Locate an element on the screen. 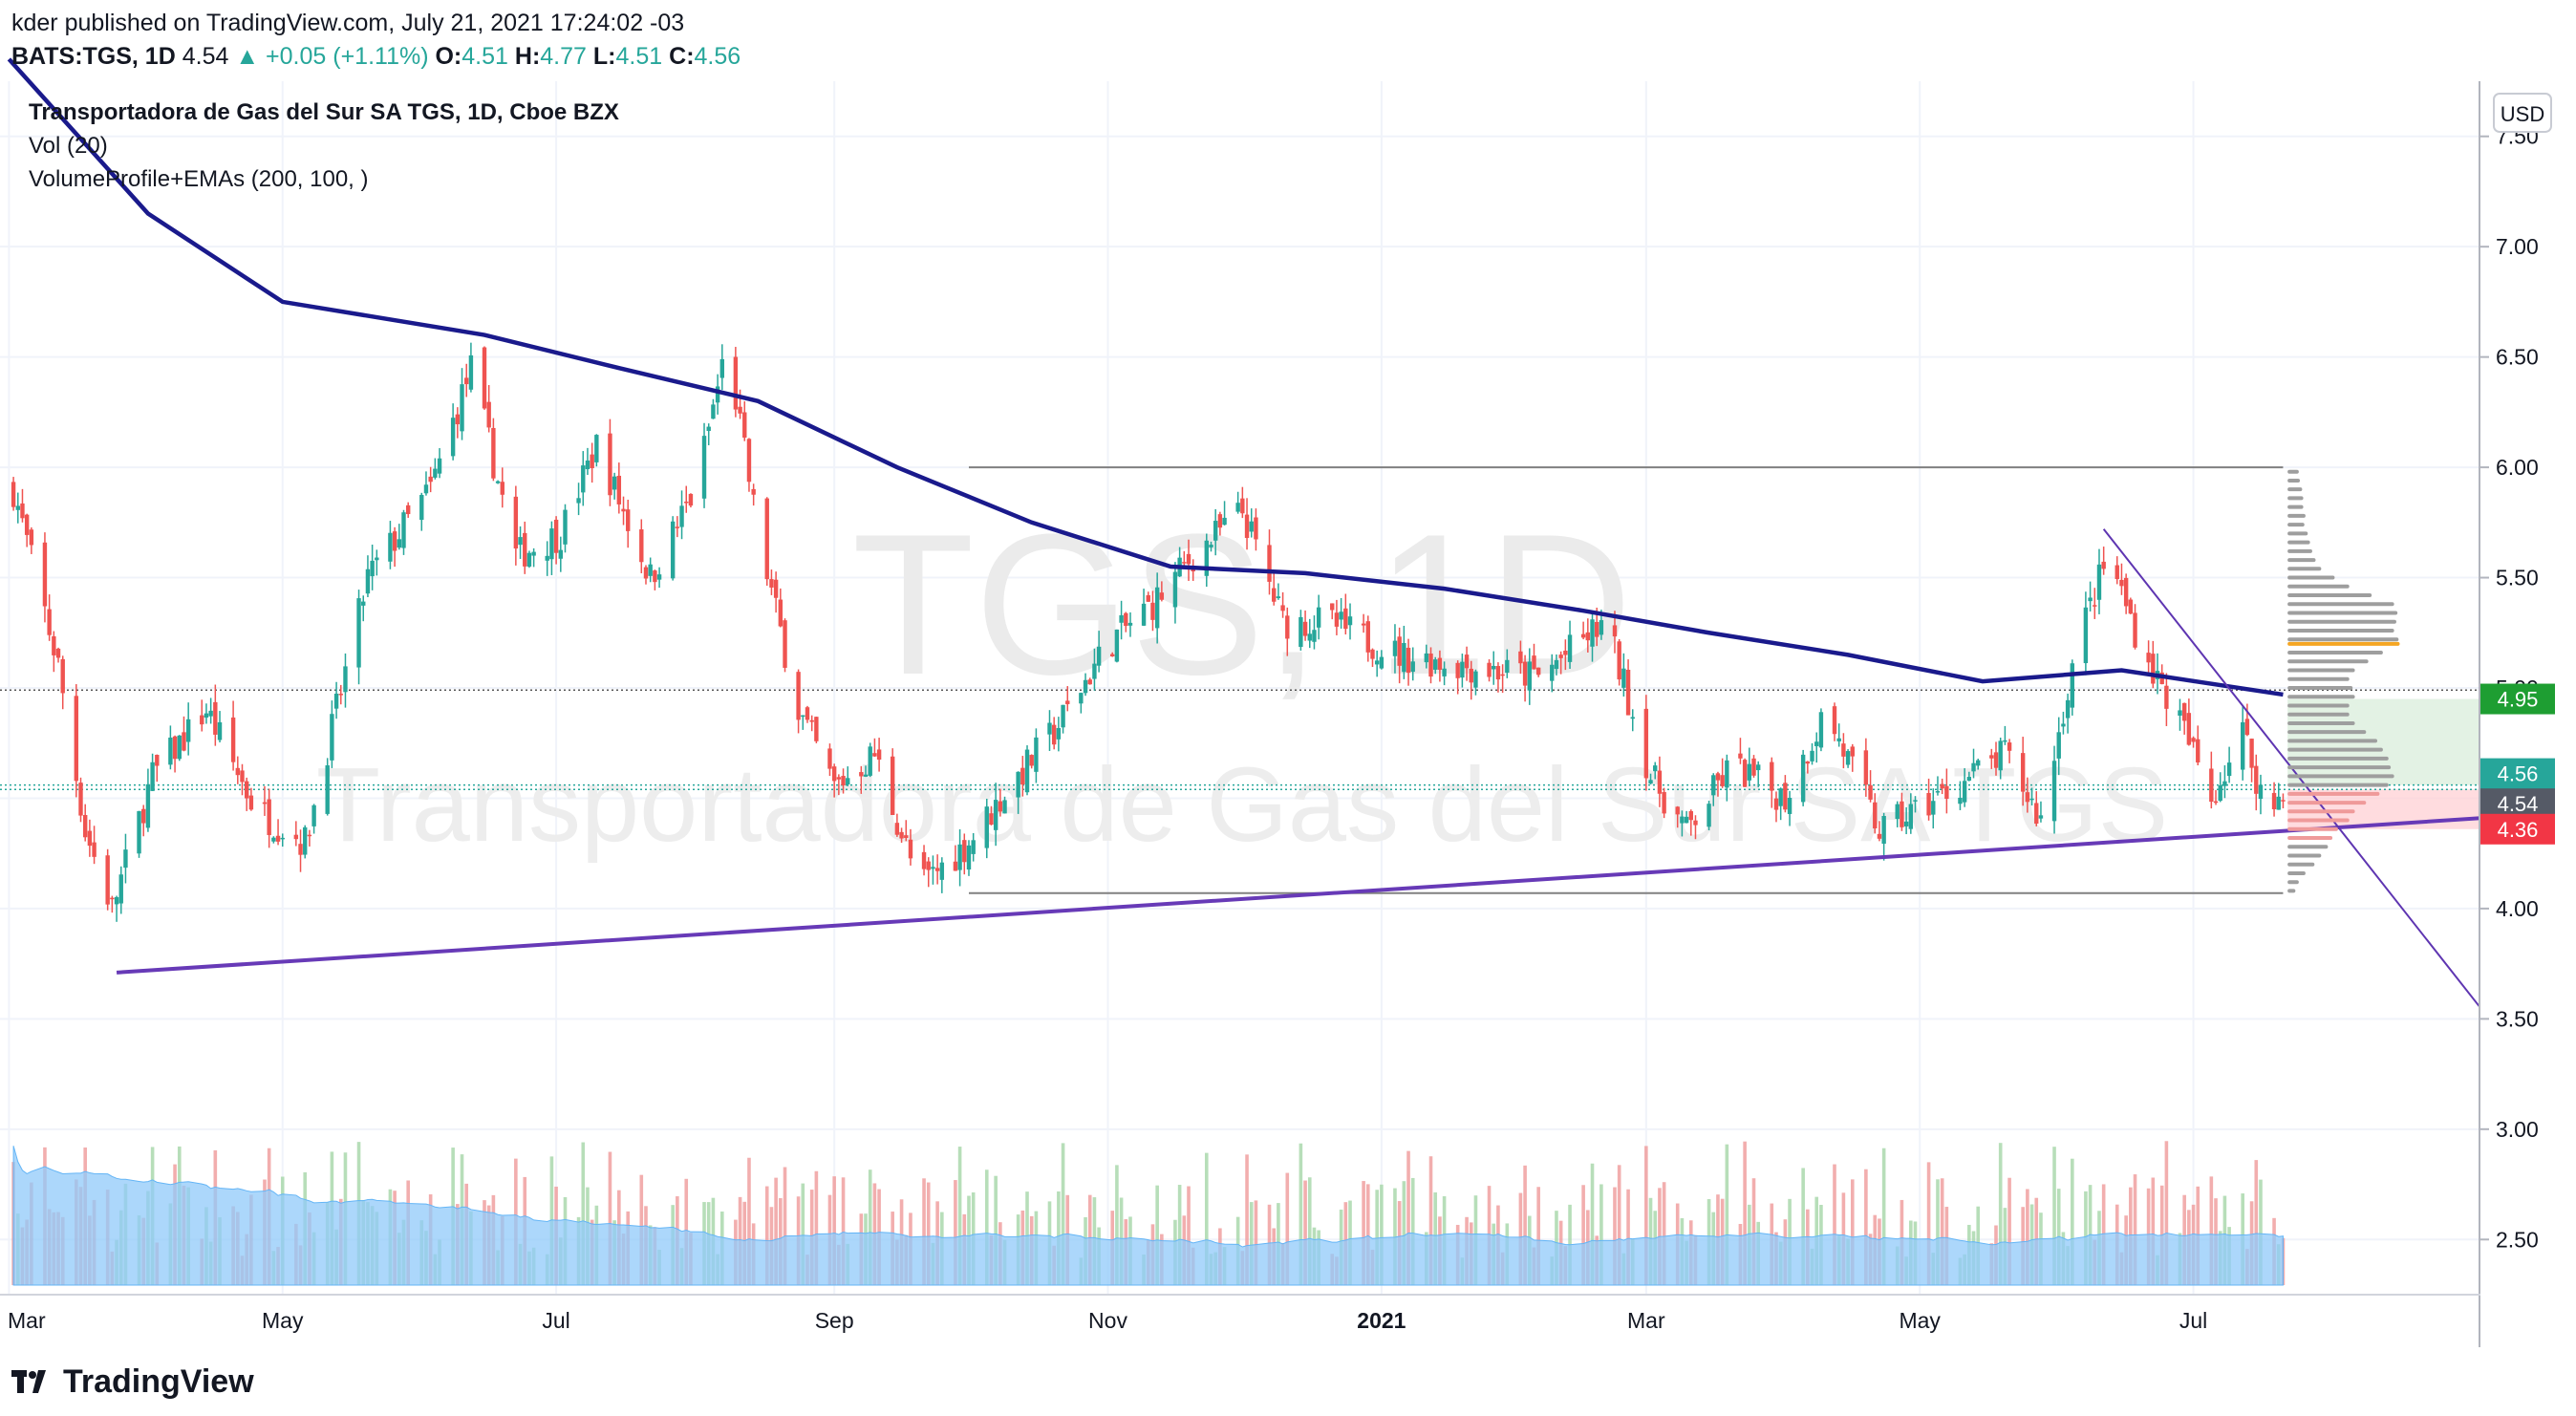 The image size is (2576, 1416). currency-button: USD is located at coordinates (2522, 113).